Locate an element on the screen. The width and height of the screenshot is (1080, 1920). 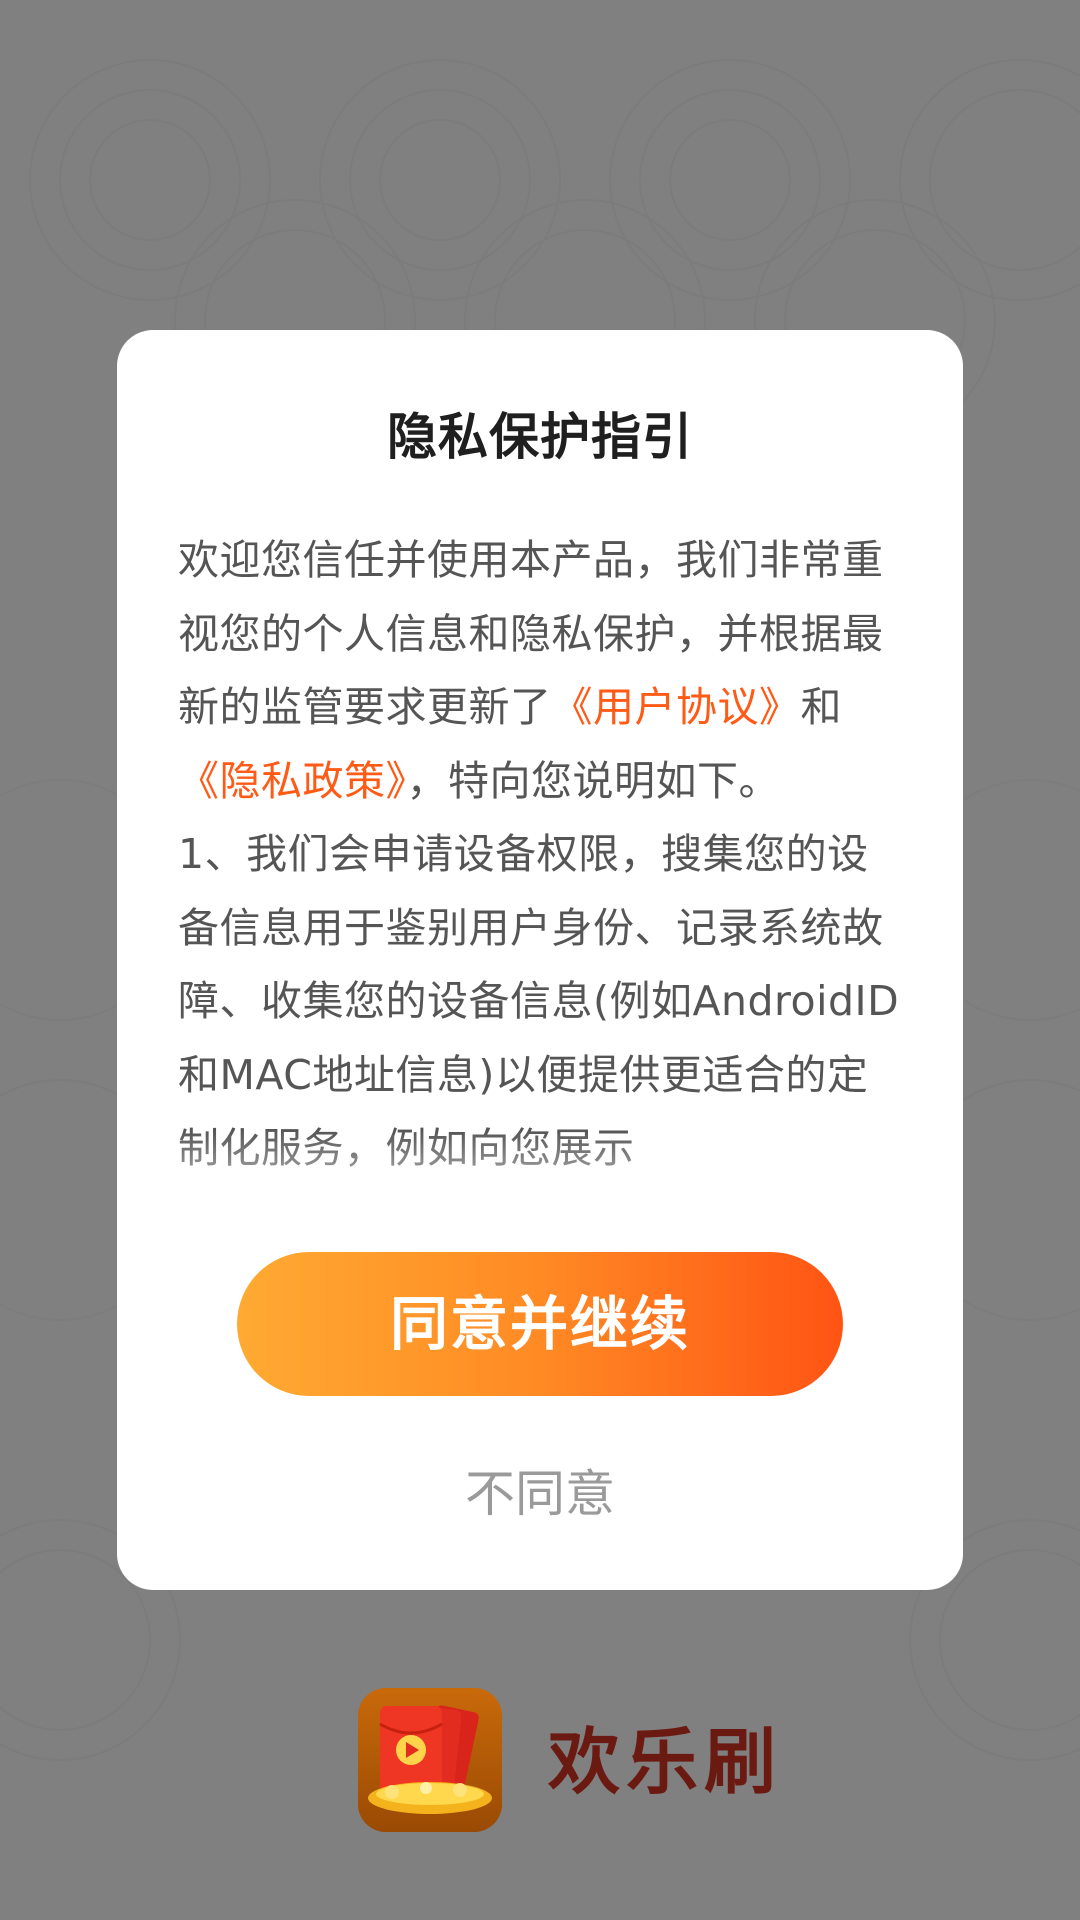
dialog-title: 隐私保护指引 is located at coordinates (540, 437).